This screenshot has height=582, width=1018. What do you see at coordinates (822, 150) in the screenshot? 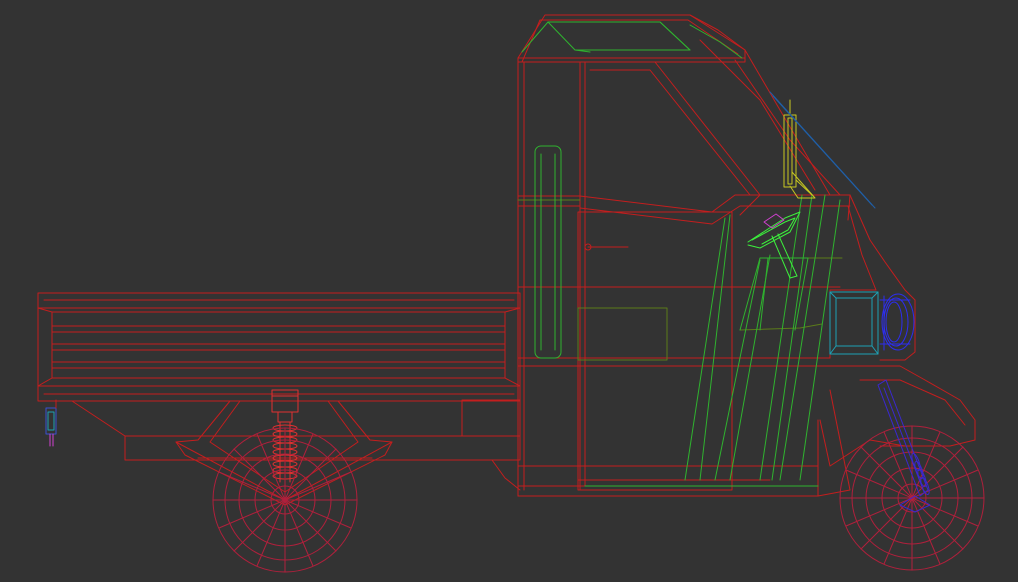
I see `wiper` at bounding box center [822, 150].